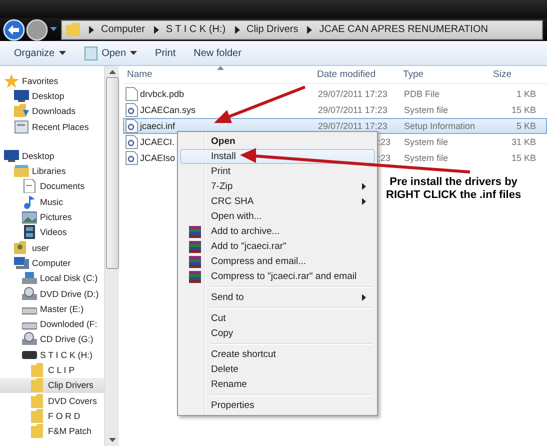  Describe the element at coordinates (168, 110) in the screenshot. I see `file-name: JCAECan.sys` at that location.